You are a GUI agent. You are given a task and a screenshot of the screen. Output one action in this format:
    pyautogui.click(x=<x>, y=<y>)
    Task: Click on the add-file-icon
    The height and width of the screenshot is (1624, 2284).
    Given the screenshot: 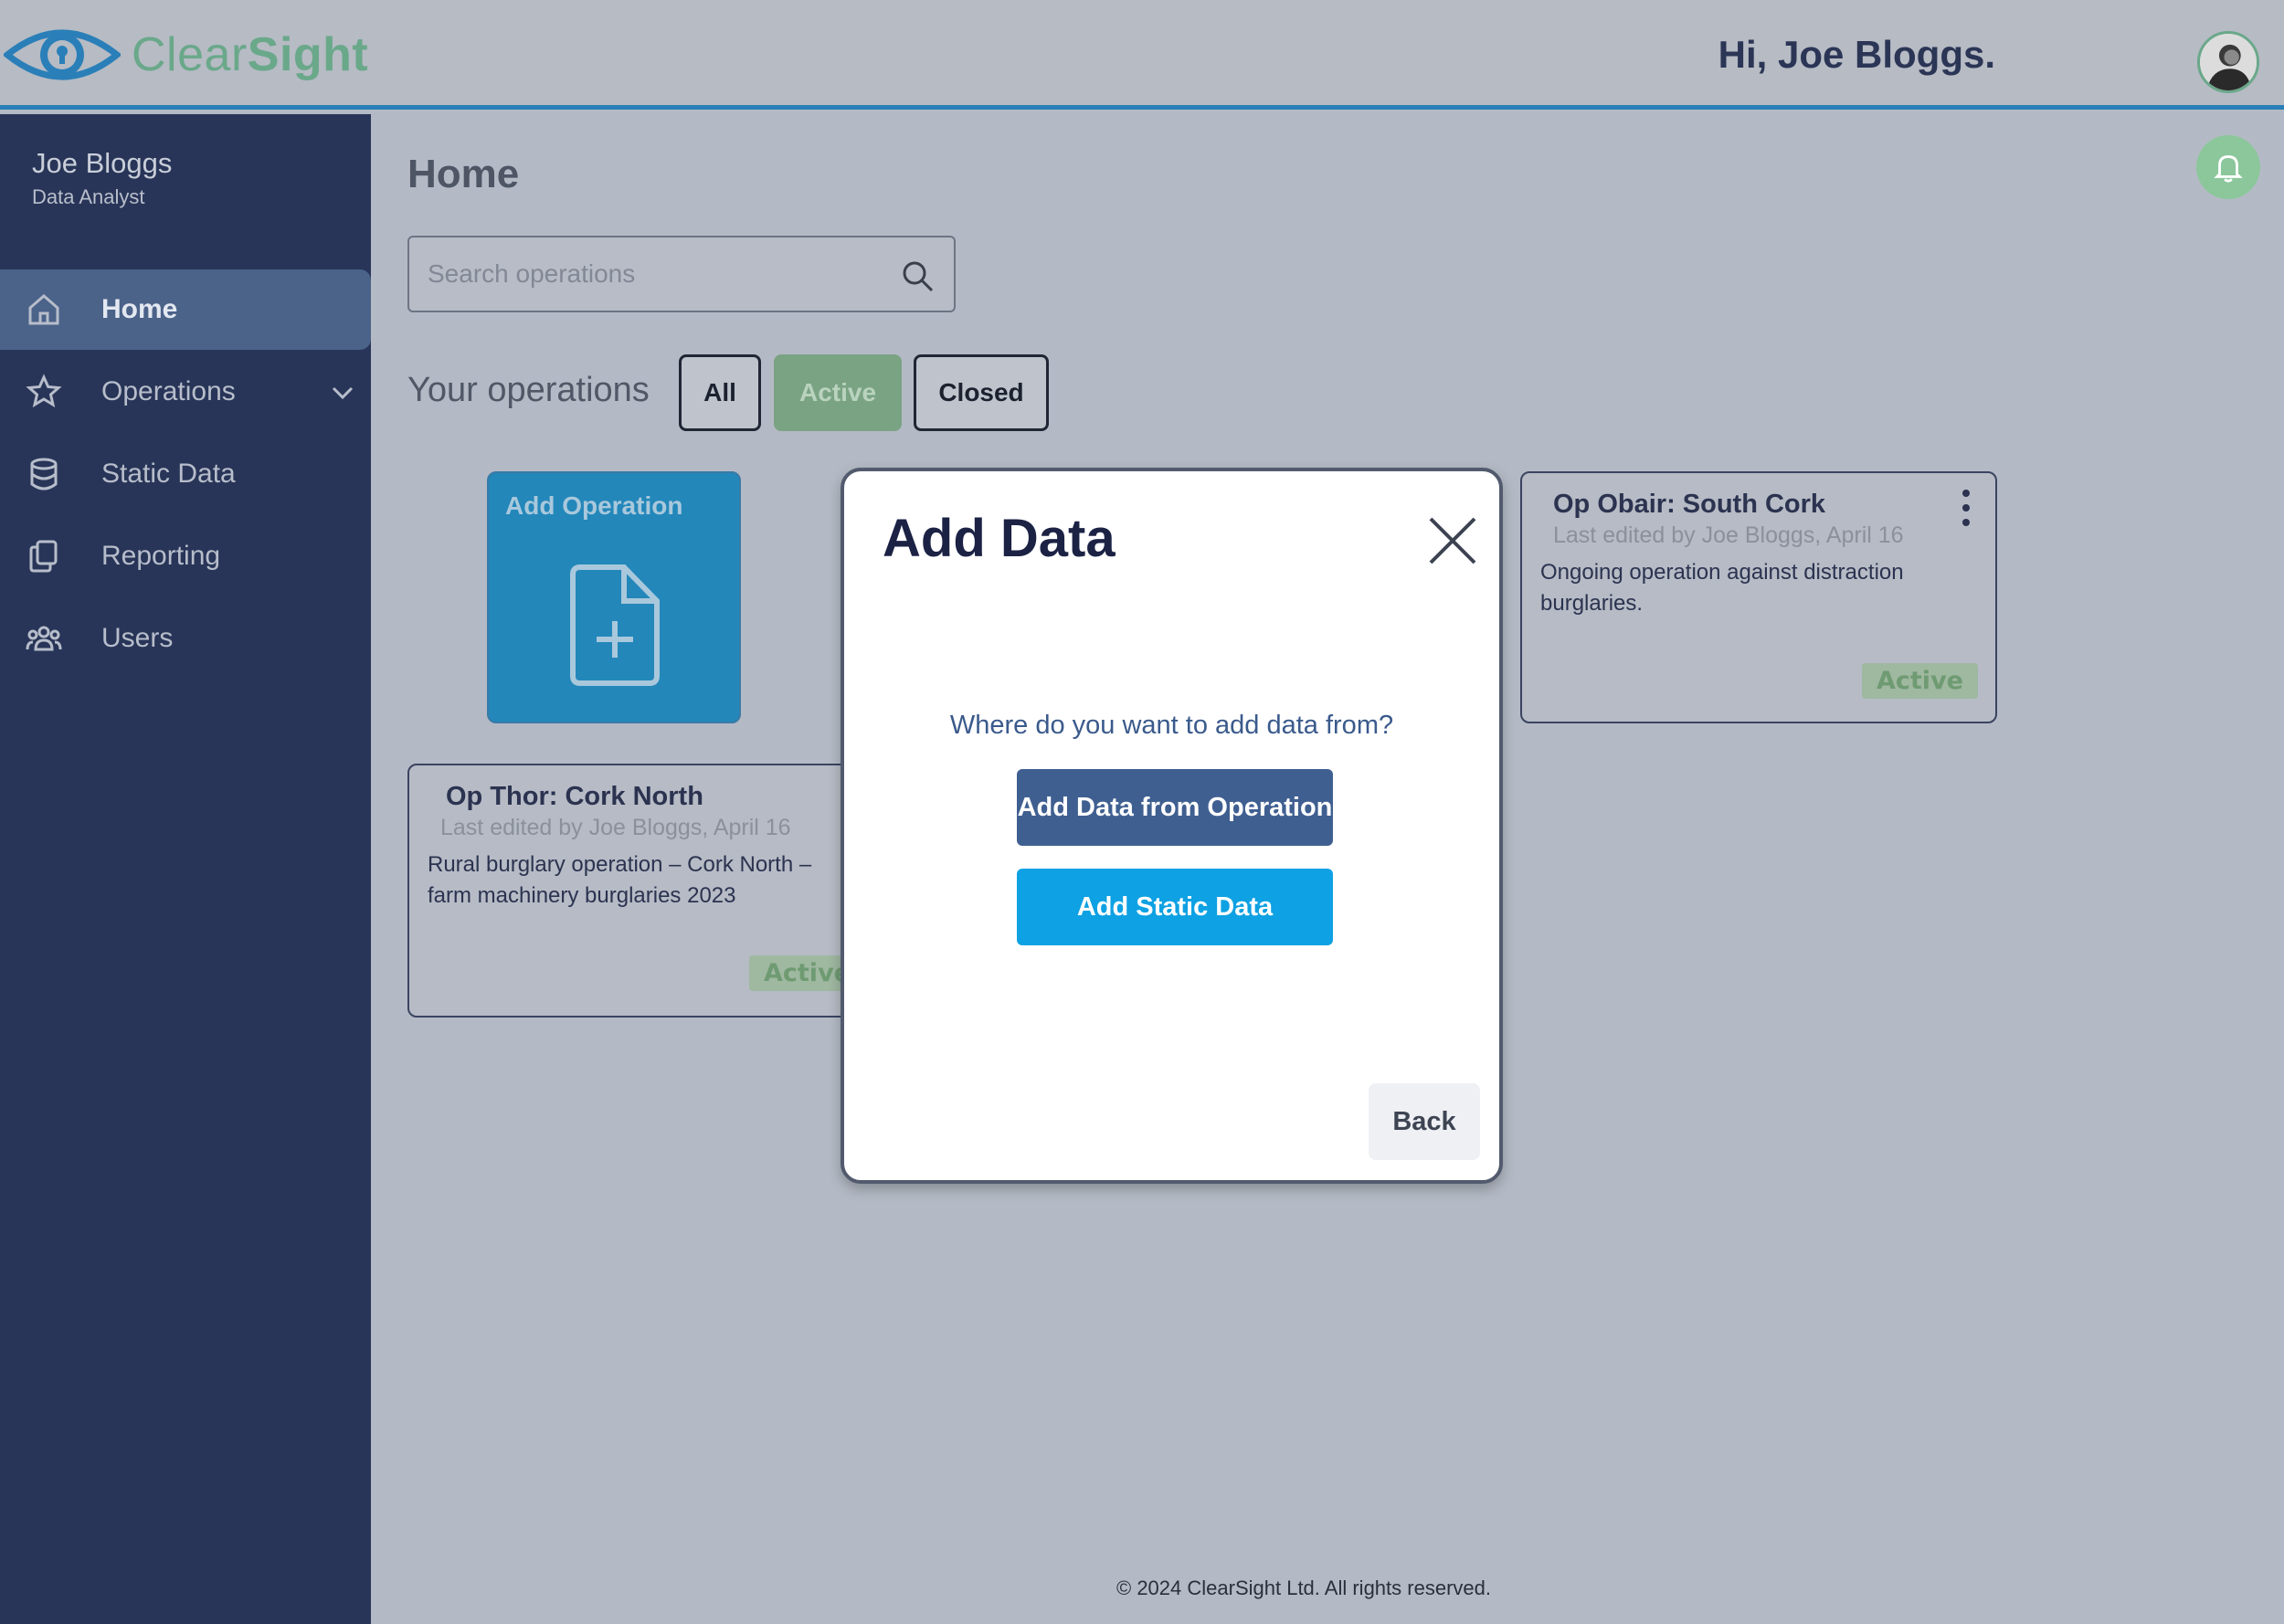 What is the action you would take?
    pyautogui.click(x=615, y=625)
    